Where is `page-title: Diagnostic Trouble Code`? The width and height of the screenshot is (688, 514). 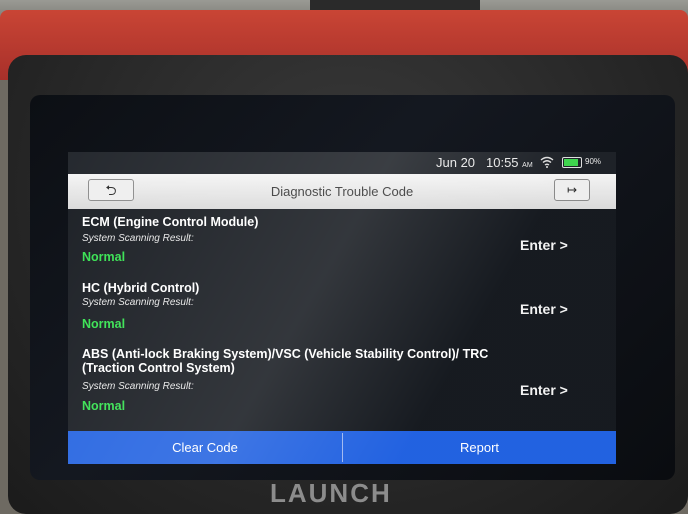
page-title: Diagnostic Trouble Code is located at coordinates (342, 191).